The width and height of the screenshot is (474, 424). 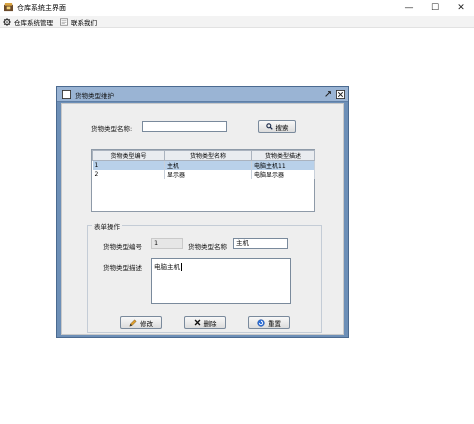 I want to click on contact-icon, so click(x=64, y=22).